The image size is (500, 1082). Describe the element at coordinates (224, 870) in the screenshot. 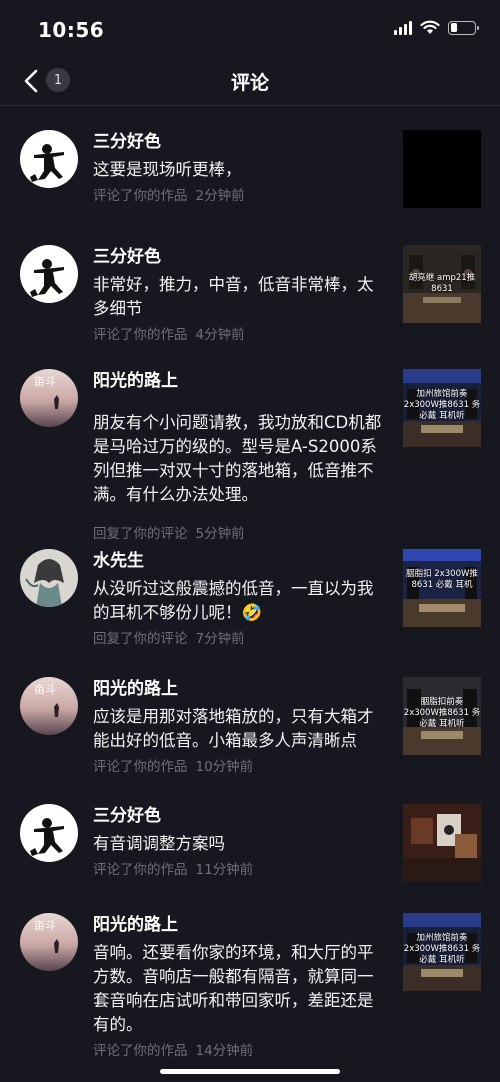

I see `comment-time: 11分钟前` at that location.